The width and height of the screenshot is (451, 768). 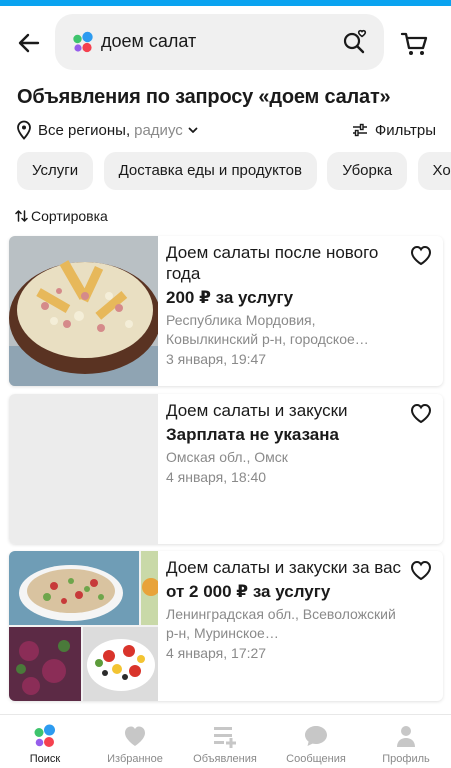 I want to click on listing-price: от 2 000 ₽ за услугу, so click(x=248, y=591).